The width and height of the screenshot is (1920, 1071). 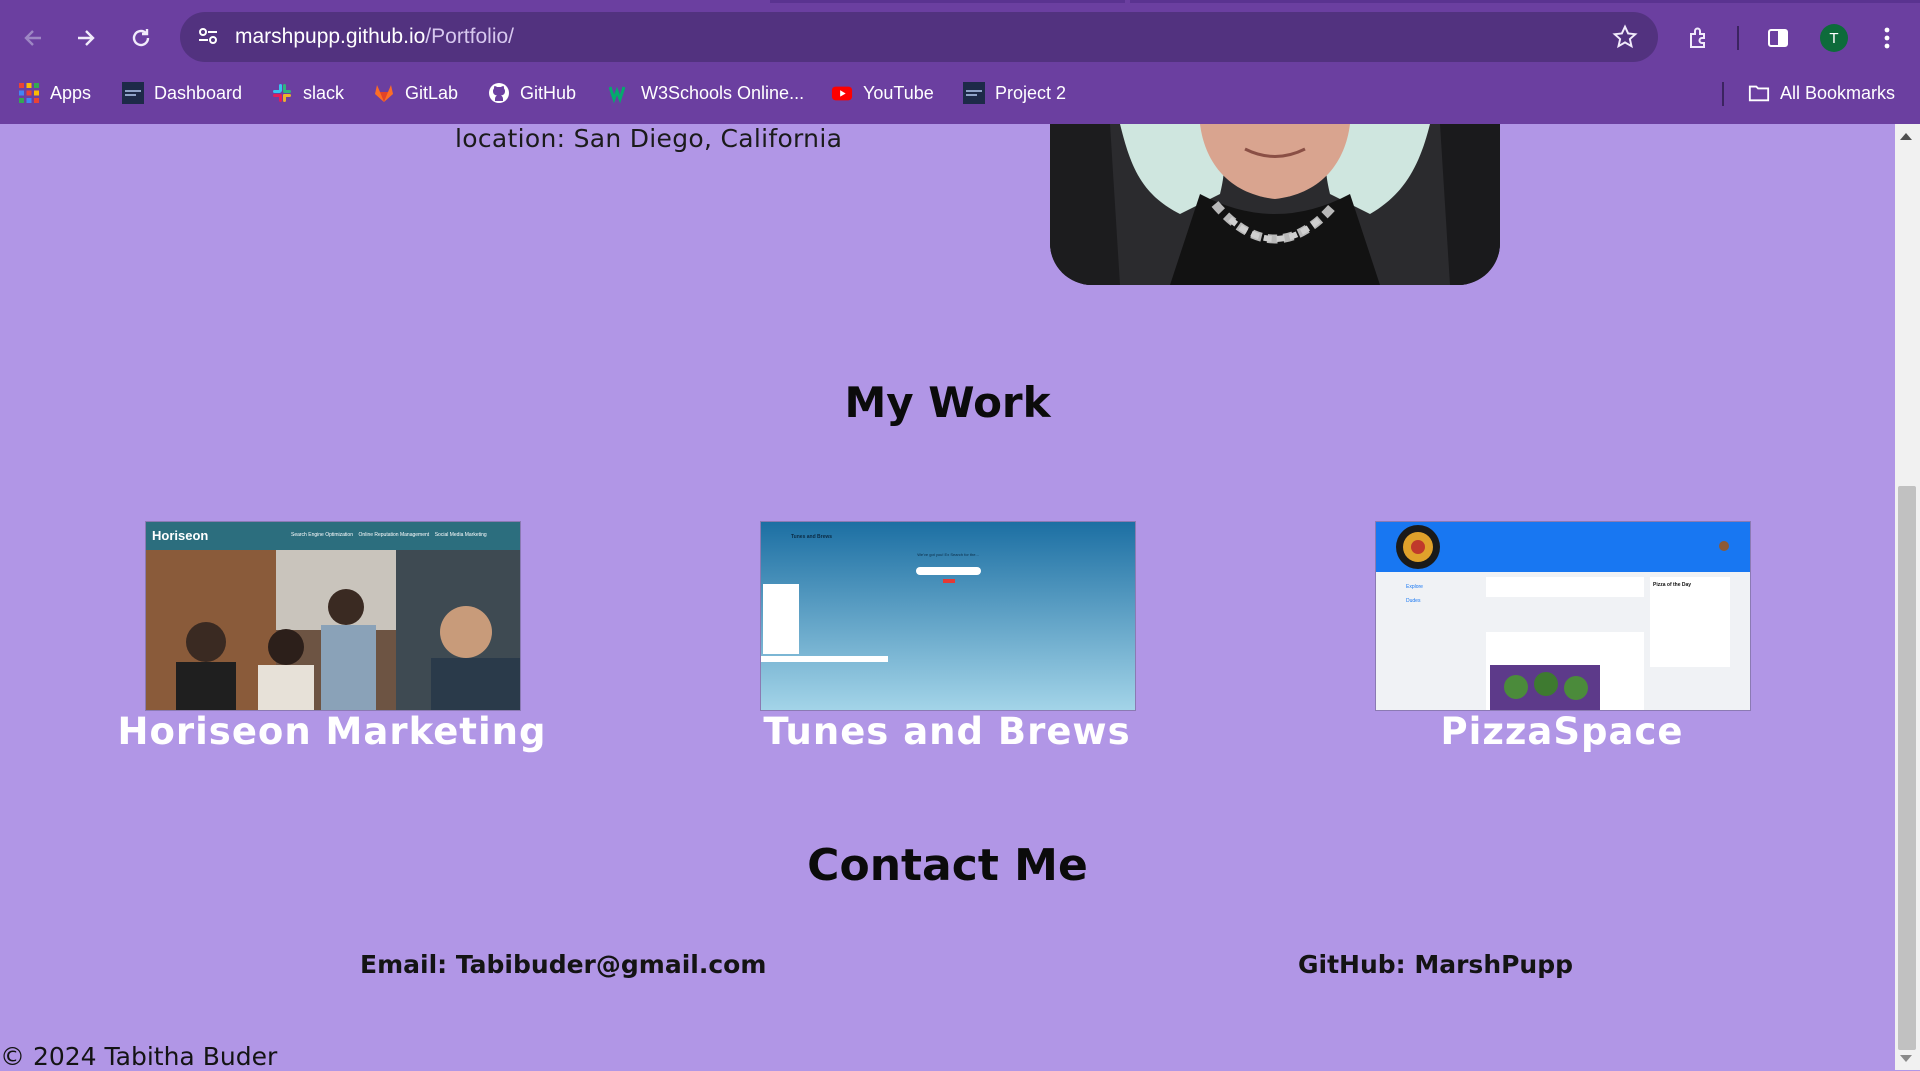 I want to click on menu-kebab-icon, so click(x=1887, y=38).